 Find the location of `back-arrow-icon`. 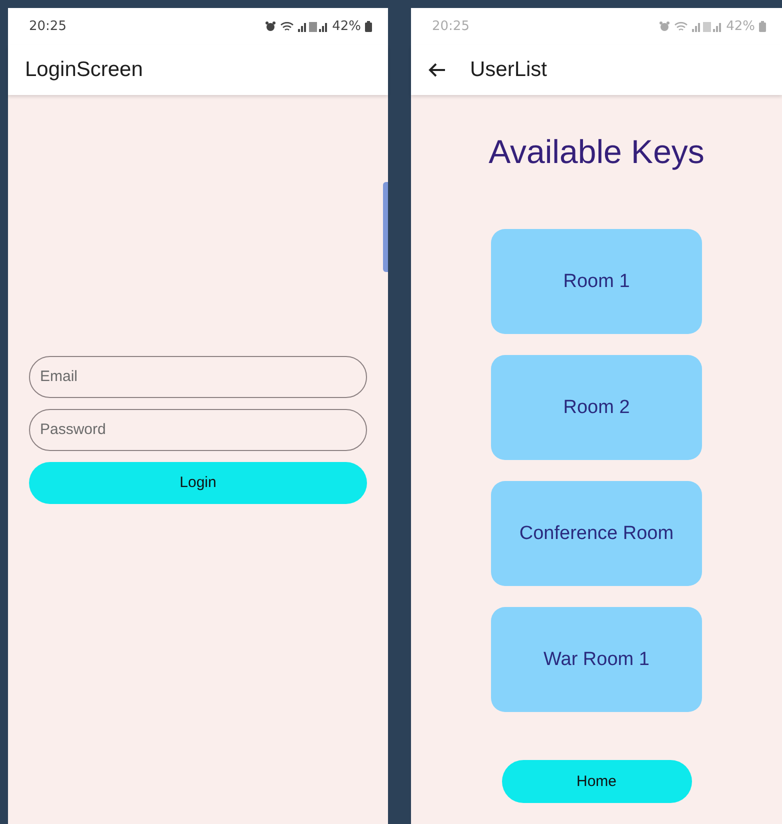

back-arrow-icon is located at coordinates (437, 70).